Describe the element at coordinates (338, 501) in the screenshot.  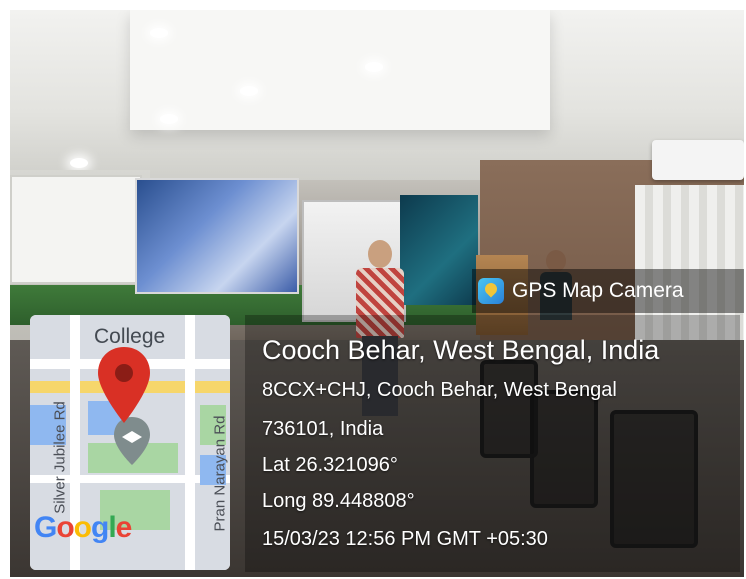
I see `longitude: Long 89.448808°` at that location.